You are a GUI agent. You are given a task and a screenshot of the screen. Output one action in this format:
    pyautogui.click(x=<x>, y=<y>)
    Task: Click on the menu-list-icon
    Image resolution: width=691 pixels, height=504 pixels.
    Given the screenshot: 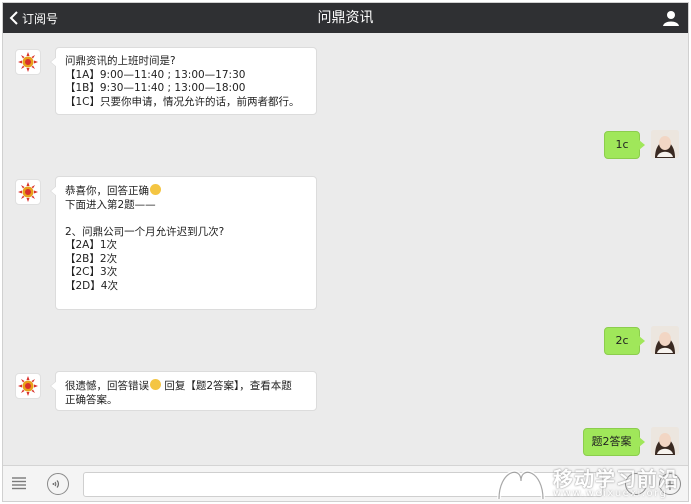 What is the action you would take?
    pyautogui.click(x=19, y=483)
    